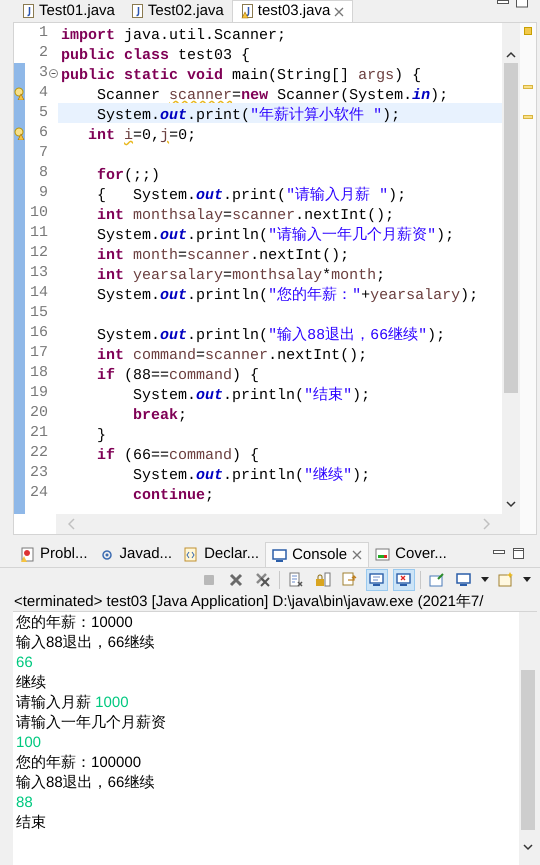 The width and height of the screenshot is (540, 865). I want to click on line-number: 13, so click(38, 273).